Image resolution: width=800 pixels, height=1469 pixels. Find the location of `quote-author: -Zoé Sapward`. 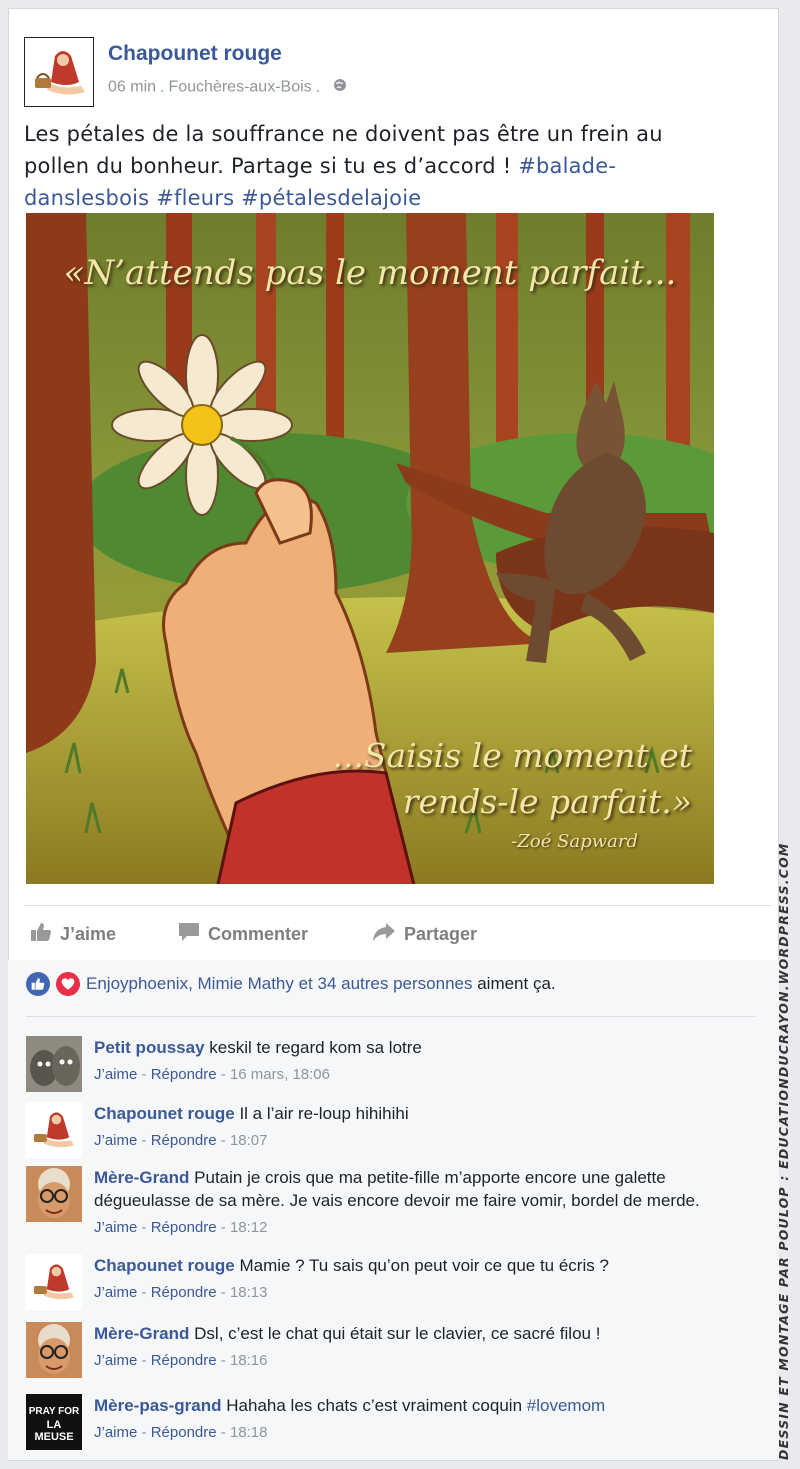

quote-author: -Zoé Sapward is located at coordinates (574, 841).